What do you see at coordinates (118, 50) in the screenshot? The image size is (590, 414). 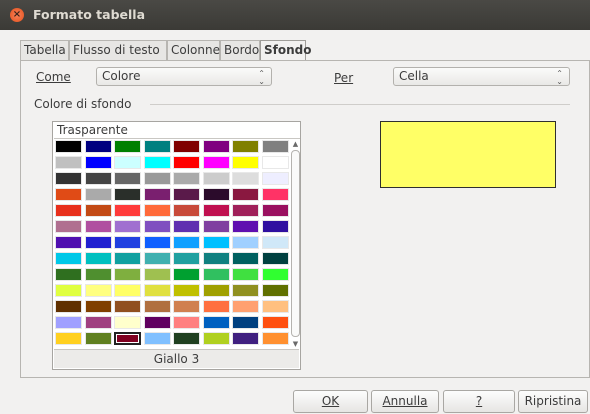 I see `tab-flusso-di-testo: Flusso di testo` at bounding box center [118, 50].